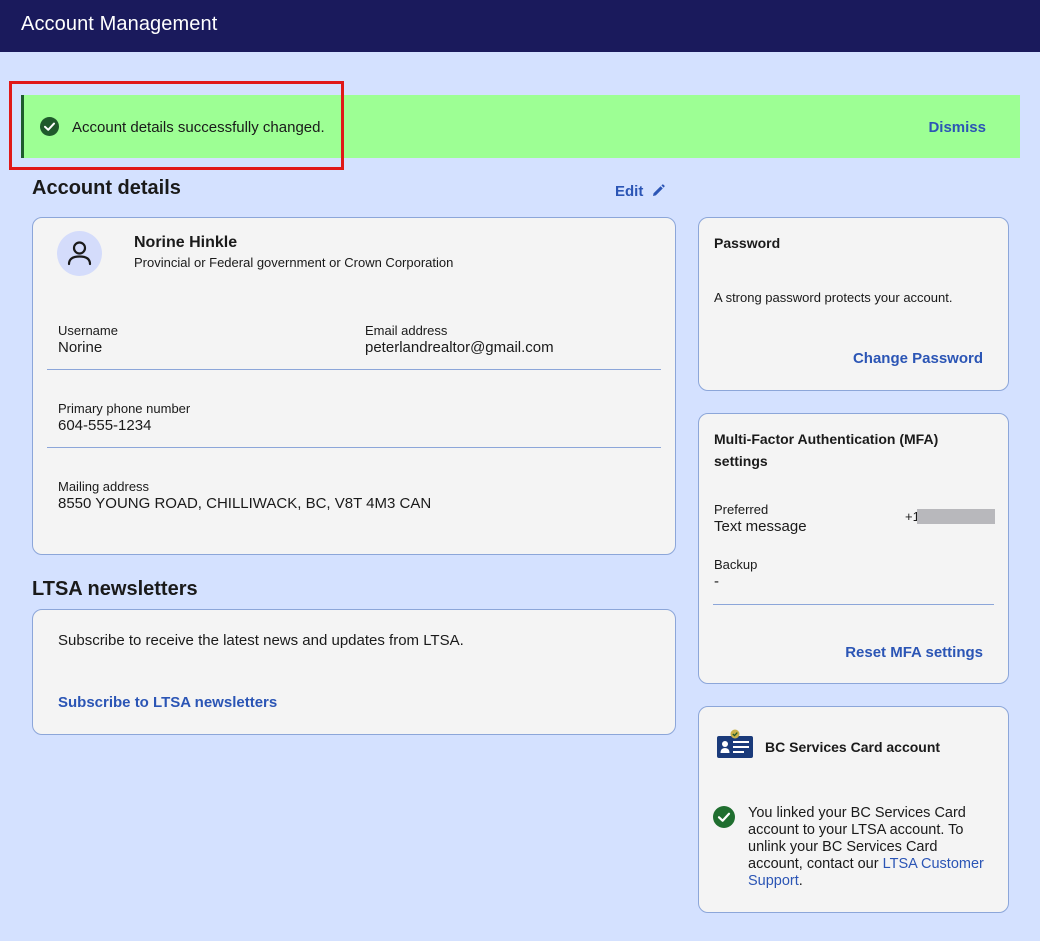  I want to click on change-password-link: Change Password, so click(918, 358).